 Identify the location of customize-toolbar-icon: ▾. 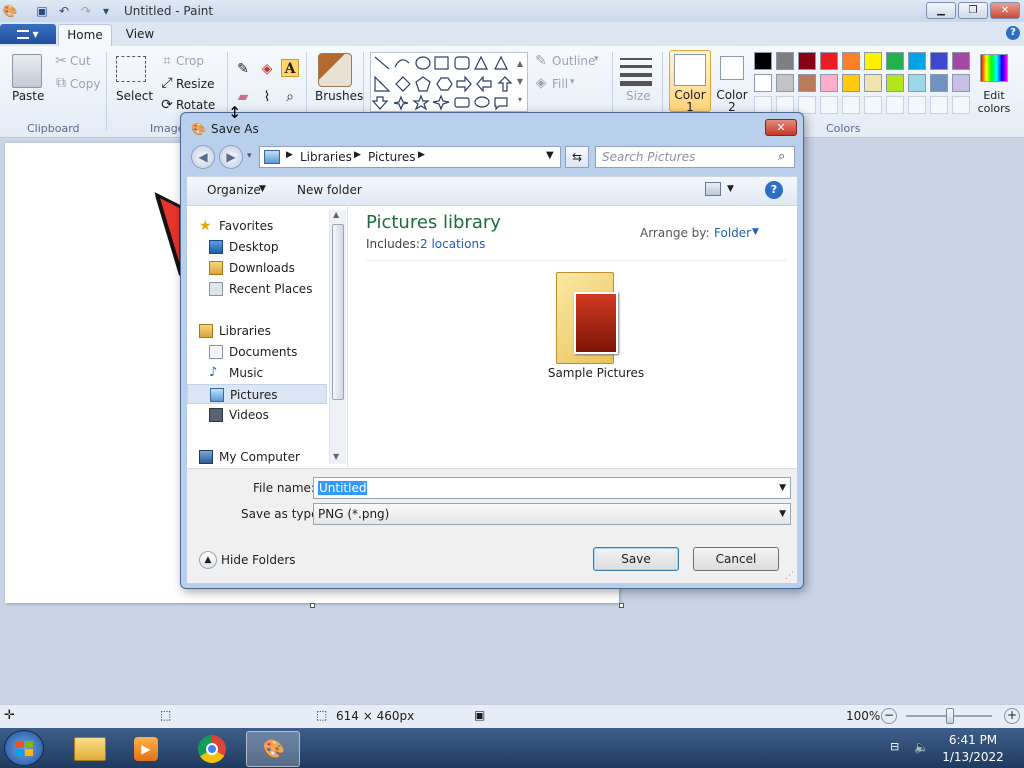
(106, 11).